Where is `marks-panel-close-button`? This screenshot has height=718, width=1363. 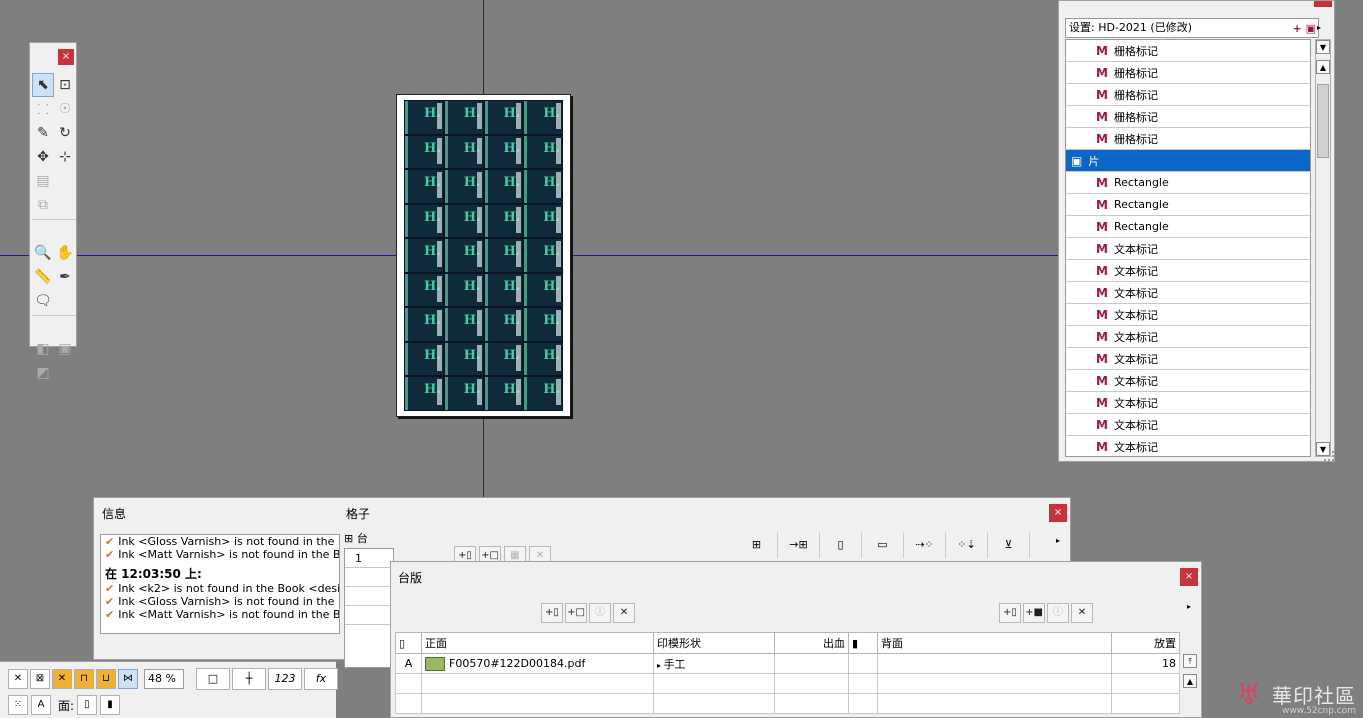
marks-panel-close-button is located at coordinates (1323, 4).